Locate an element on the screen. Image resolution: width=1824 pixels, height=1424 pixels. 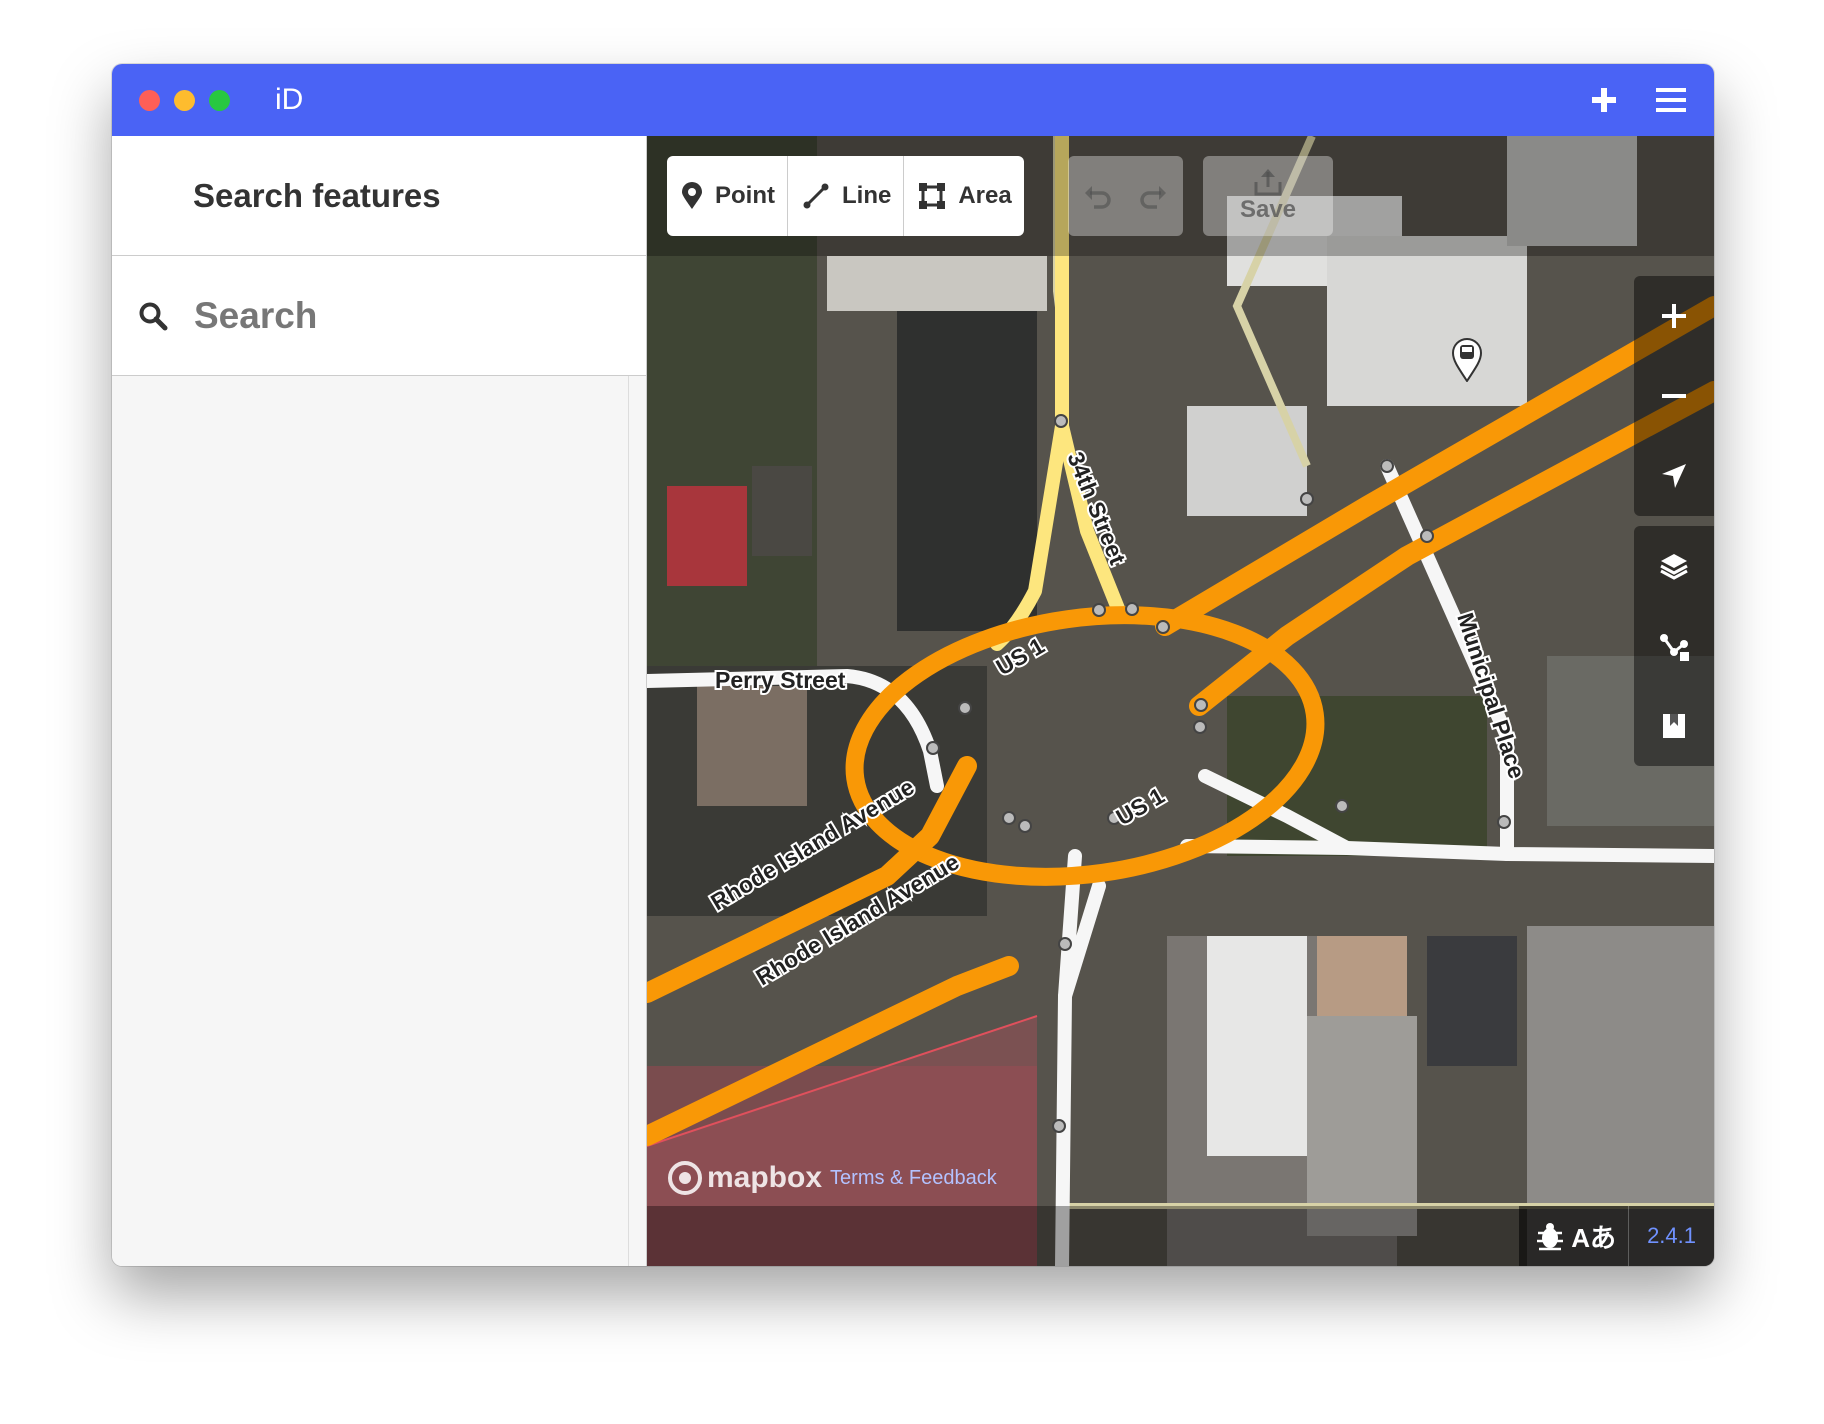
point-label: Point is located at coordinates (745, 195).